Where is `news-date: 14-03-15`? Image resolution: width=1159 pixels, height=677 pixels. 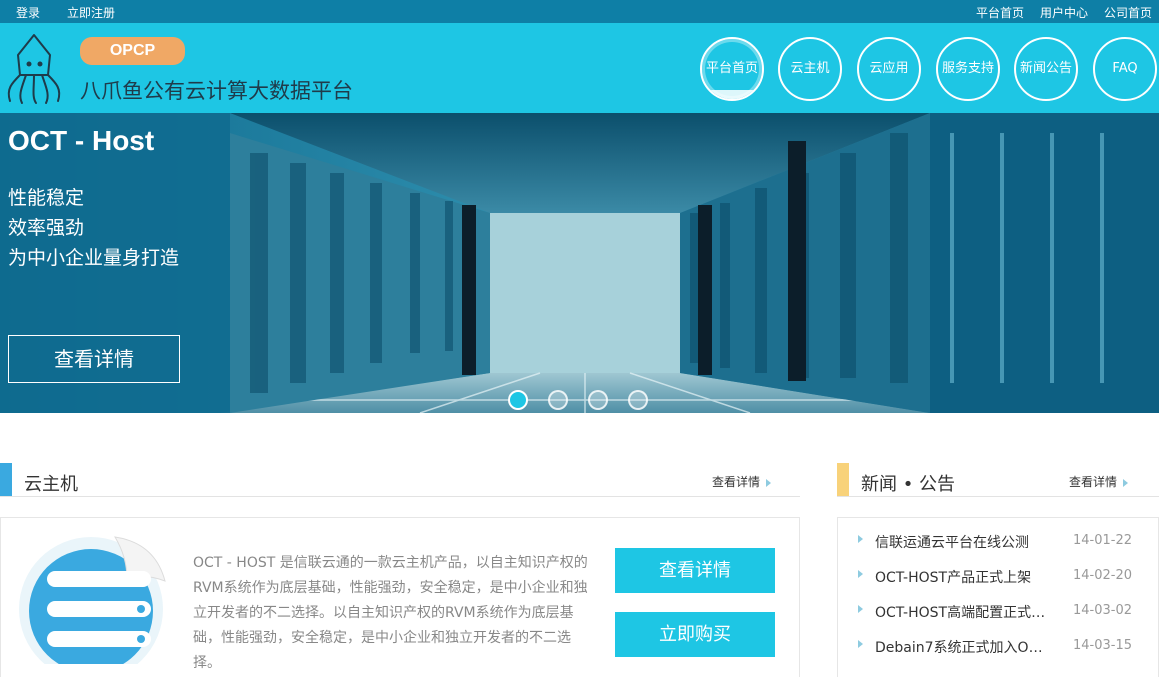 news-date: 14-03-15 is located at coordinates (1103, 645).